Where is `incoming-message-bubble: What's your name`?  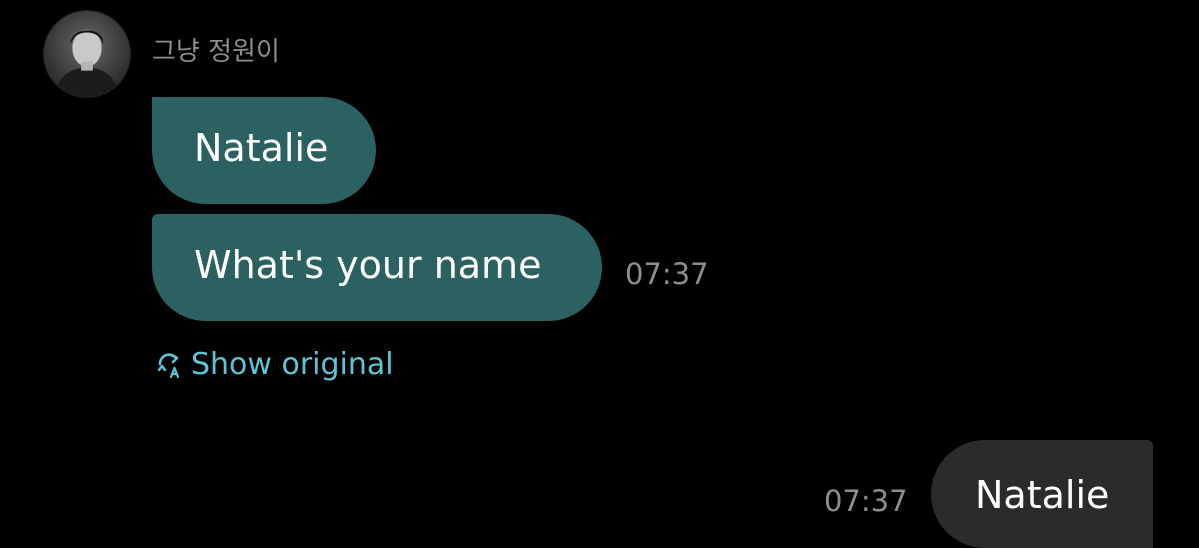
incoming-message-bubble: What's your name is located at coordinates (377, 267).